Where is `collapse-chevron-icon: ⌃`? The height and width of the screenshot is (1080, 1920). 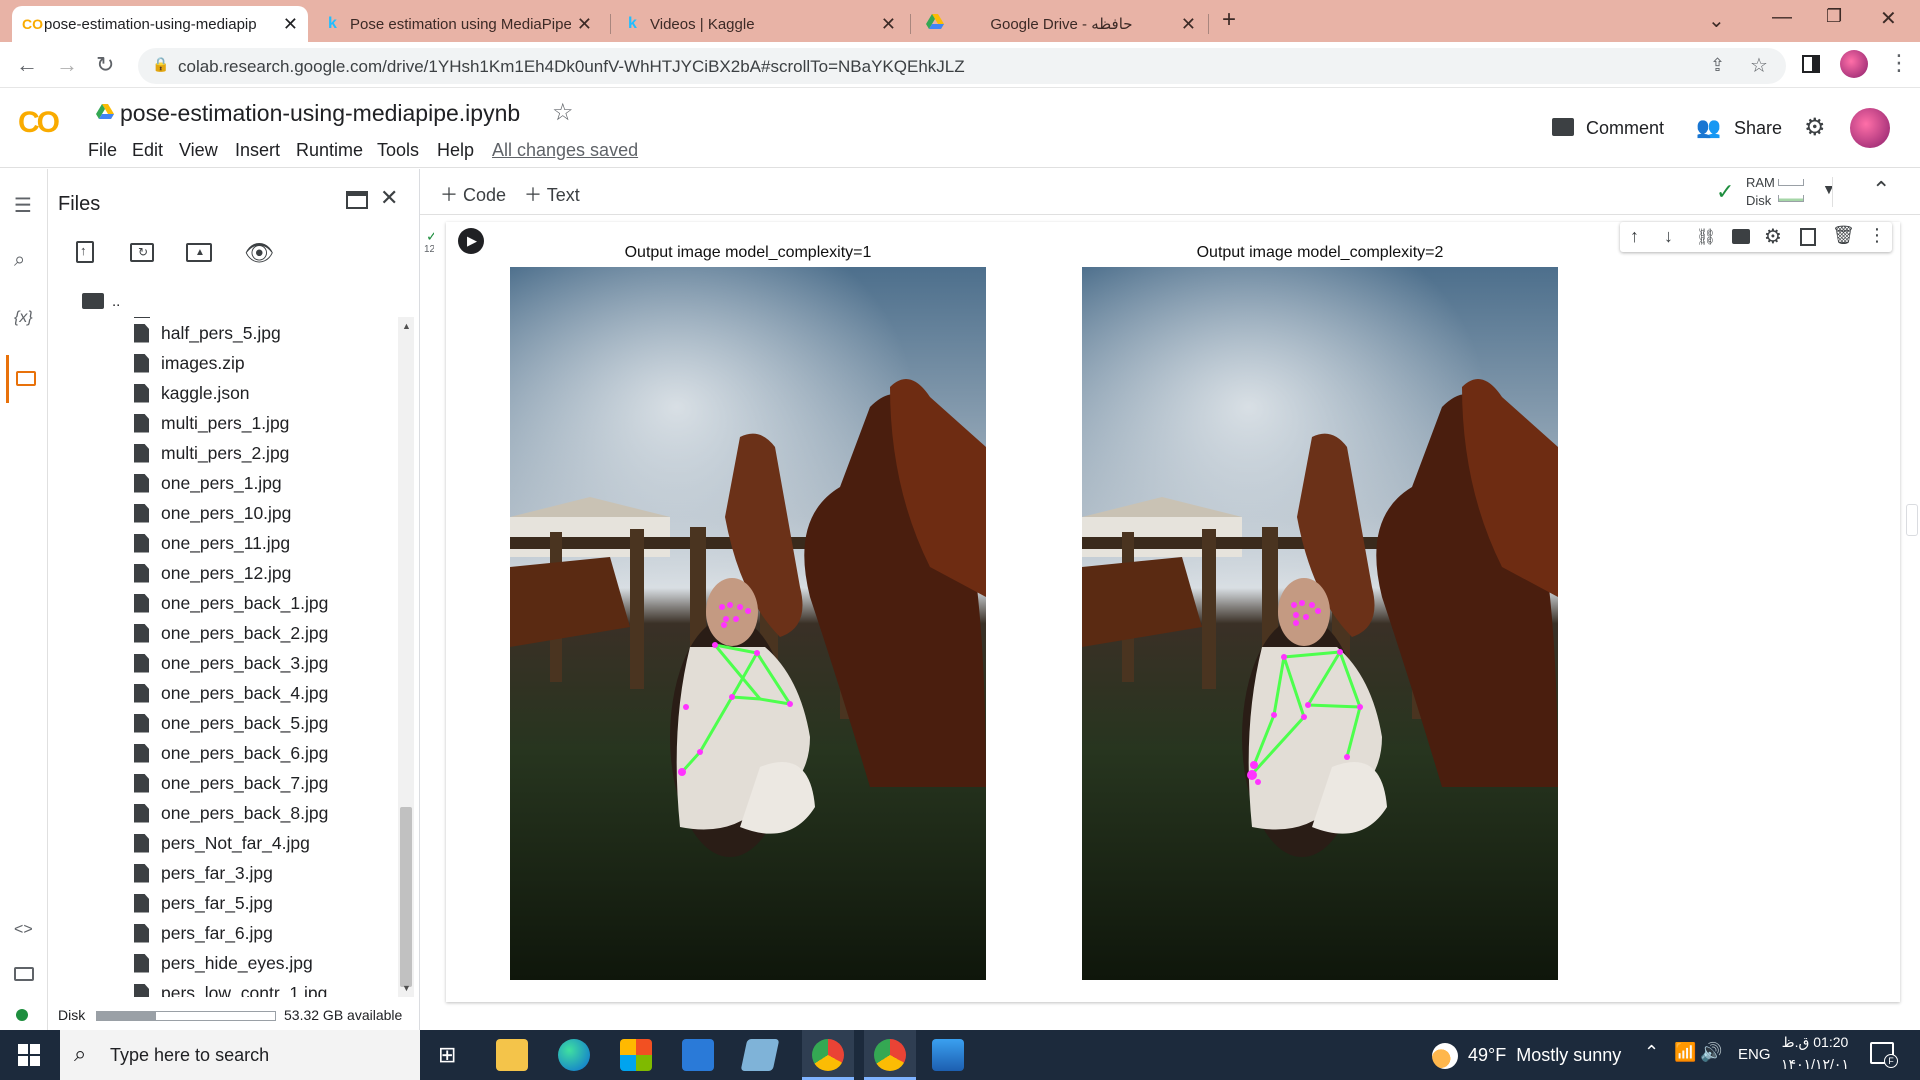 collapse-chevron-icon: ⌃ is located at coordinates (1881, 190).